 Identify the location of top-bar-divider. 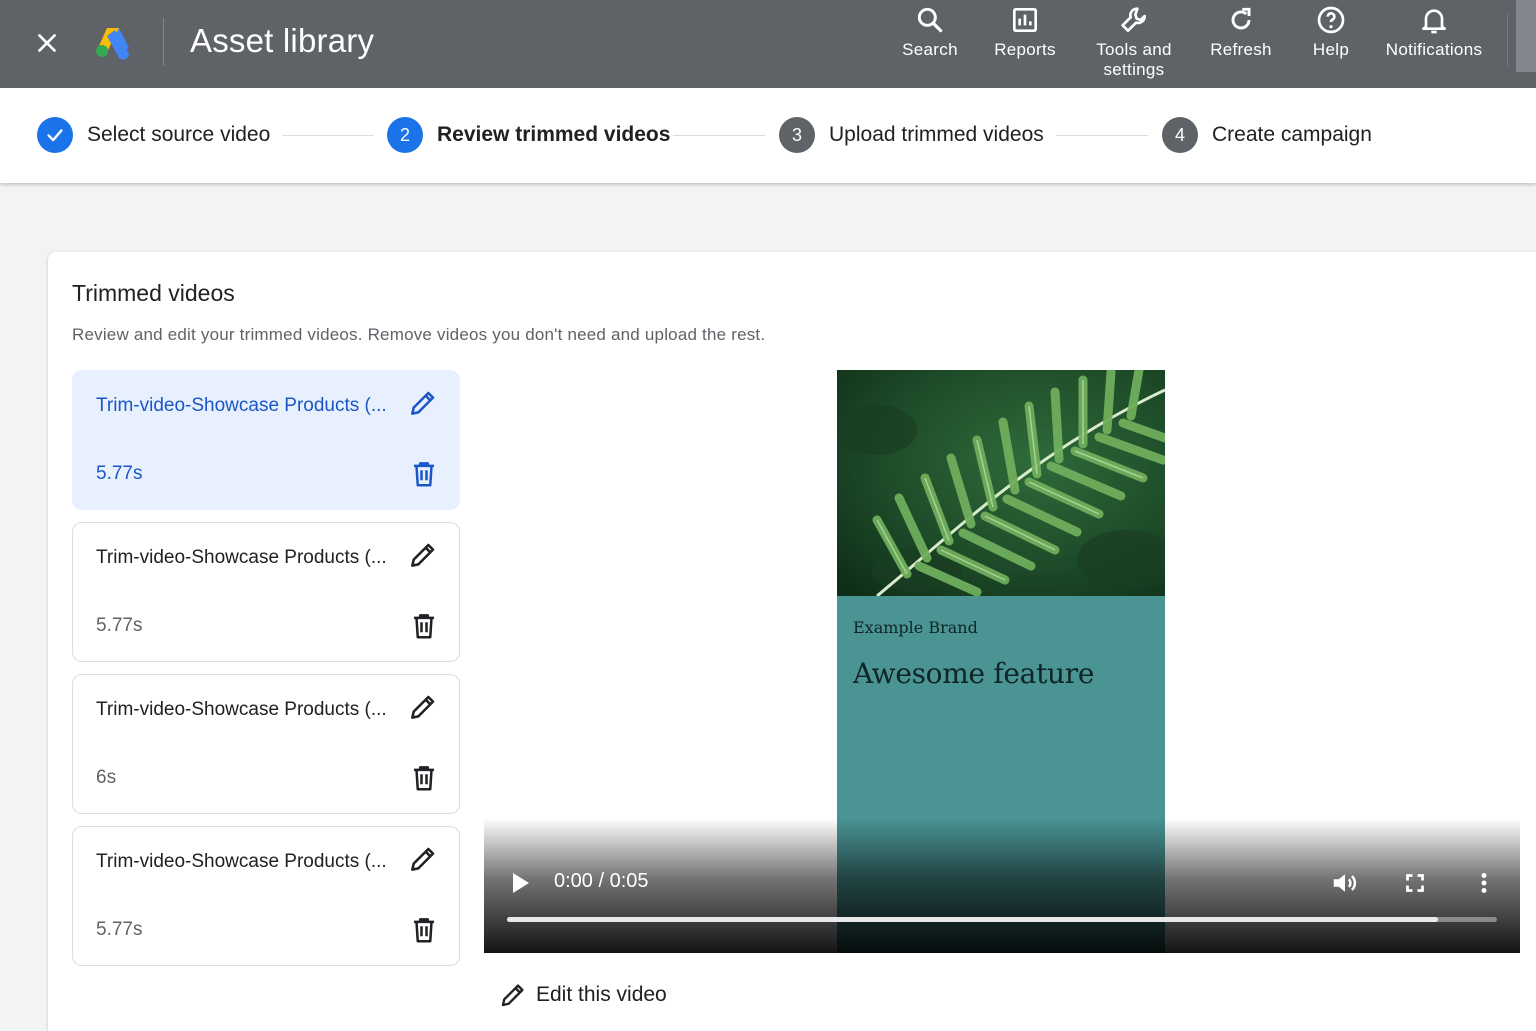
(163, 42).